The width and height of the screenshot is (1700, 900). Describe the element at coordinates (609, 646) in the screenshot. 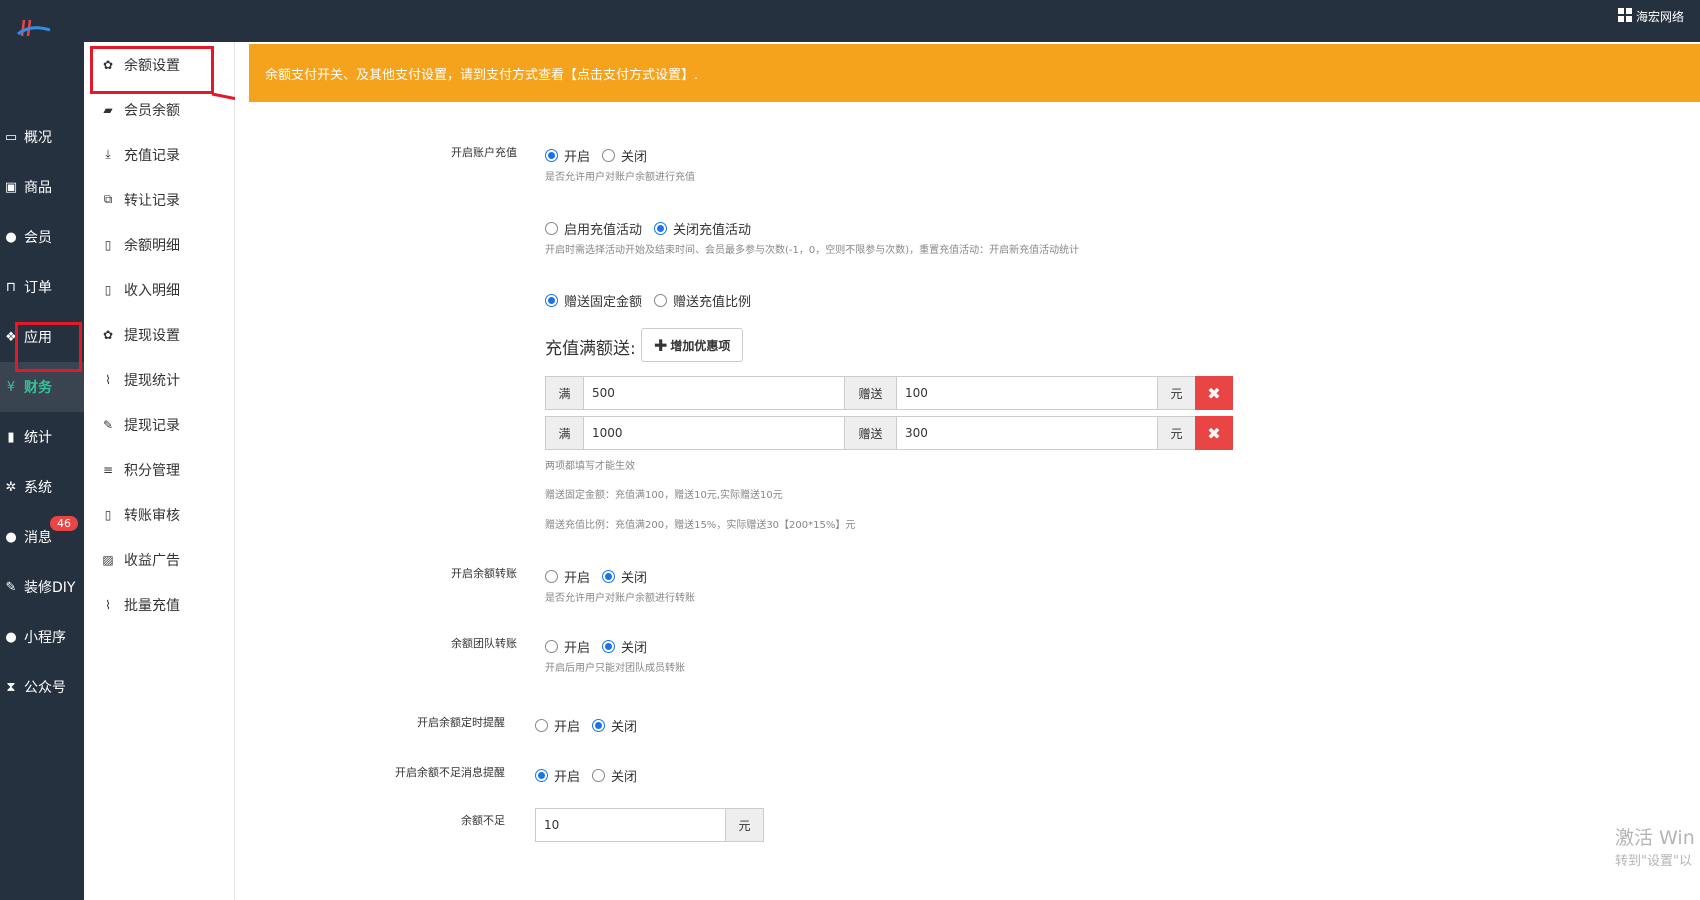

I see `radio-team-off` at that location.